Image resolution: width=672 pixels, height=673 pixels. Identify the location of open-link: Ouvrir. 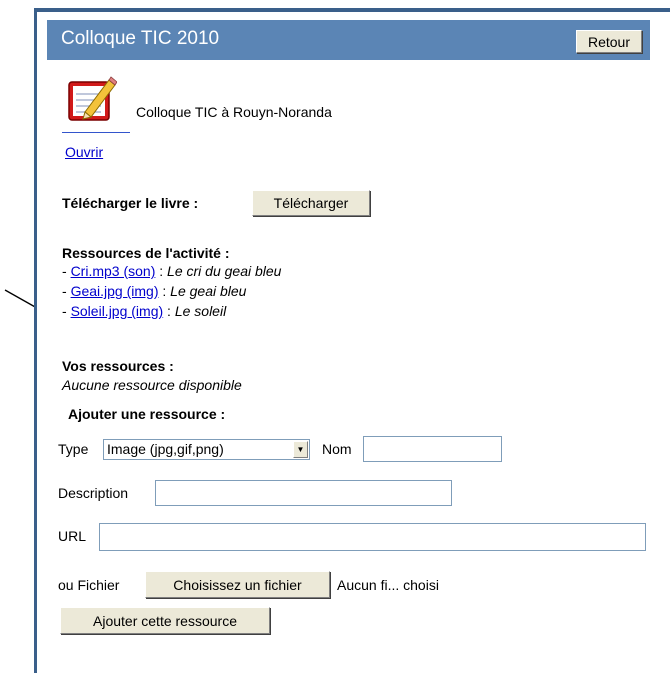
(84, 152).